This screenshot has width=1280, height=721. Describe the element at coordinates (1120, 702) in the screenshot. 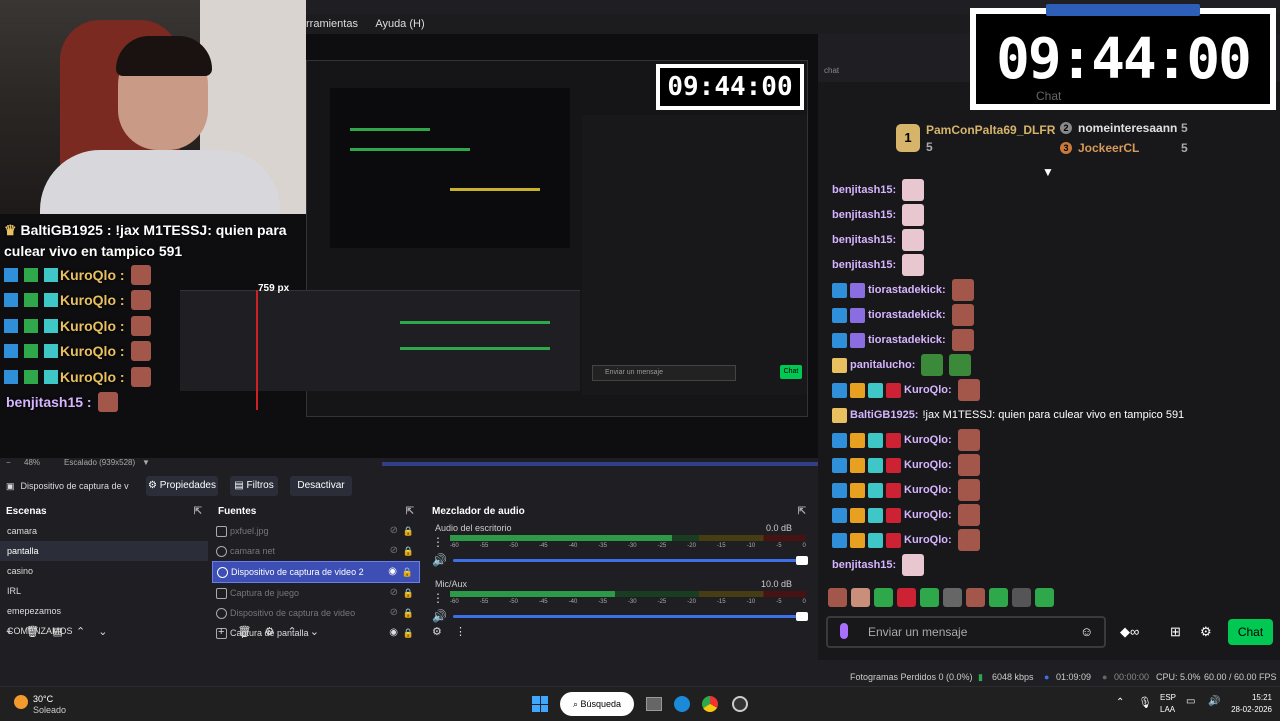

I see `tray-expand-icon: ⌃` at that location.